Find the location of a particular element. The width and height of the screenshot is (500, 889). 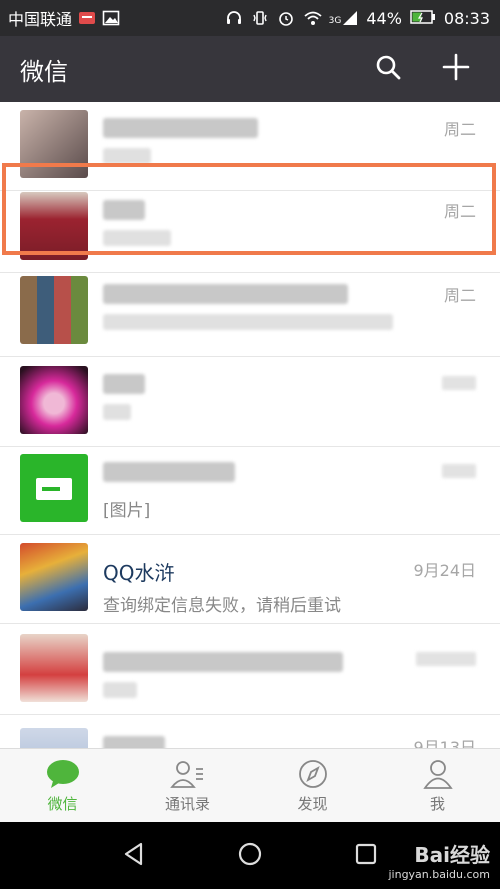

recents-square-icon is located at coordinates (366, 853).